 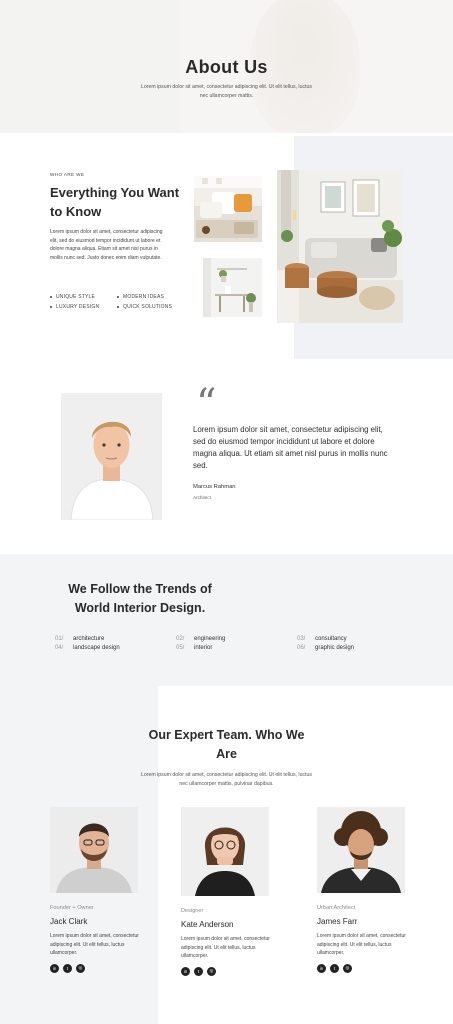 I want to click on testimonial-author: Marcus Rahman, so click(x=214, y=487).